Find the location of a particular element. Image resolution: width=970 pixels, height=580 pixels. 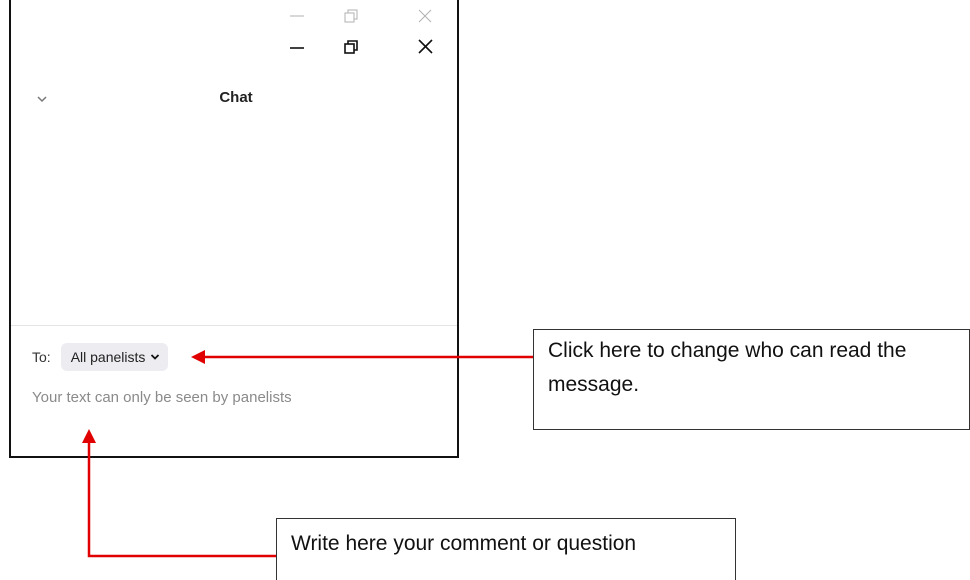

input-callout: Write here your comment or question is located at coordinates (506, 549).